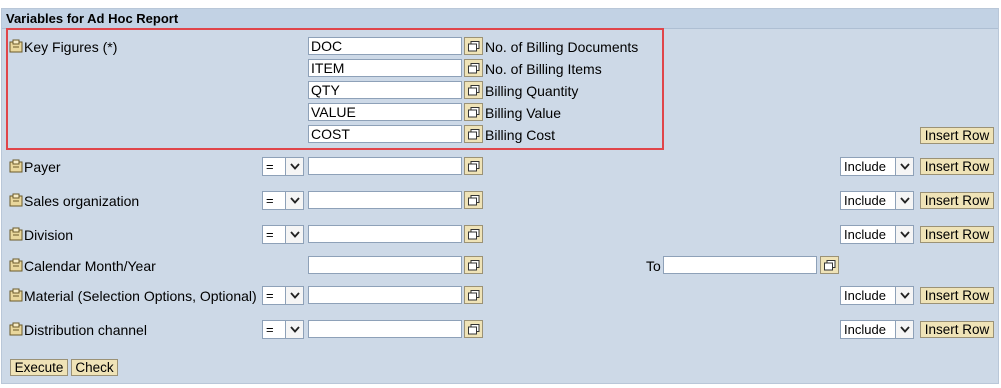 The image size is (1001, 388). I want to click on key-figures-label: Key Figures (*), so click(71, 47).